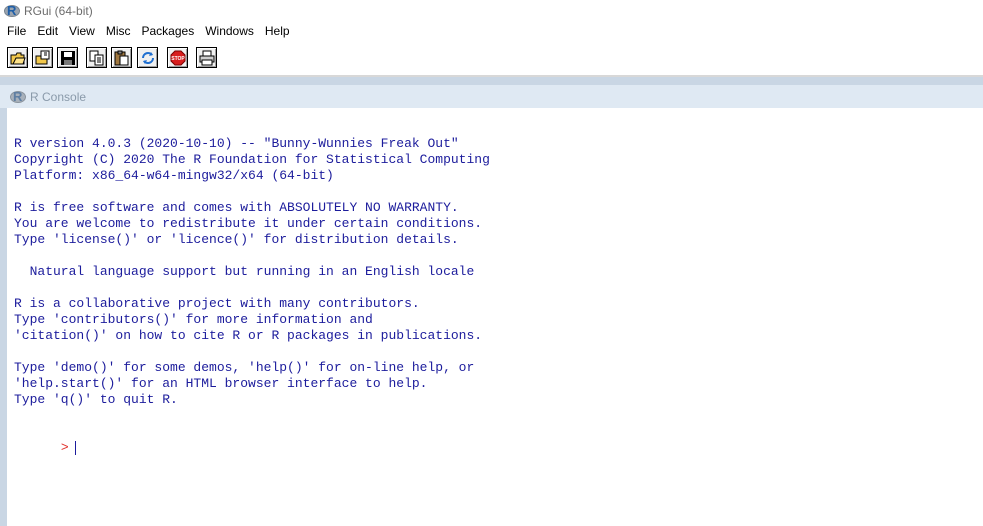  I want to click on open-script-button, so click(17, 57).